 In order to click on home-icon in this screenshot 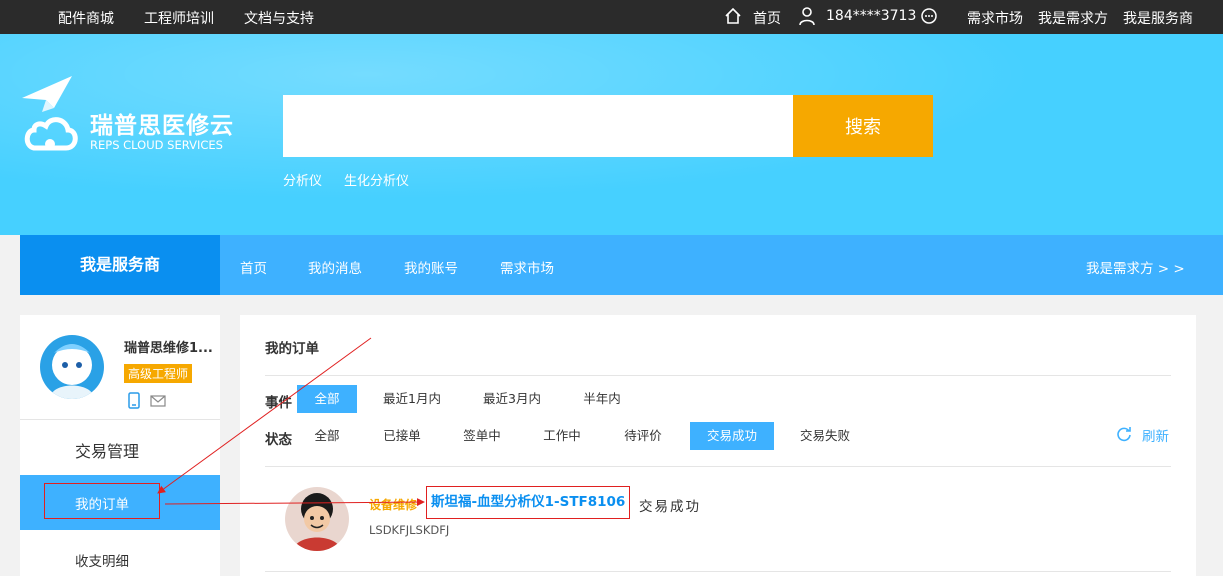, I will do `click(733, 16)`.